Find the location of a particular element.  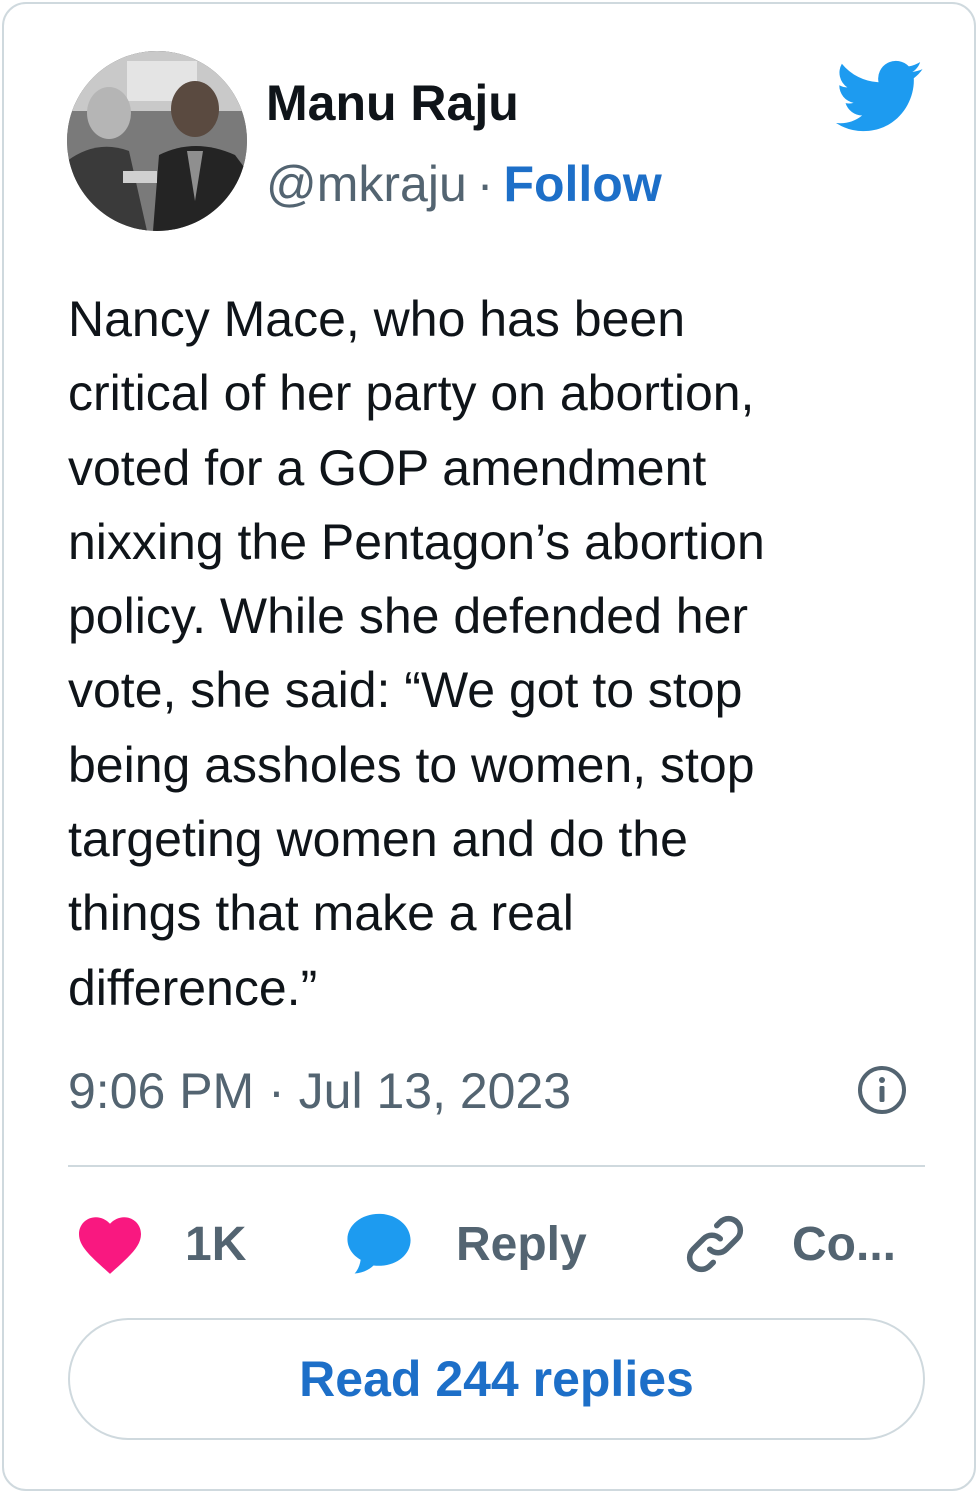

tweet-line: targeting women and do the is located at coordinates (378, 839).